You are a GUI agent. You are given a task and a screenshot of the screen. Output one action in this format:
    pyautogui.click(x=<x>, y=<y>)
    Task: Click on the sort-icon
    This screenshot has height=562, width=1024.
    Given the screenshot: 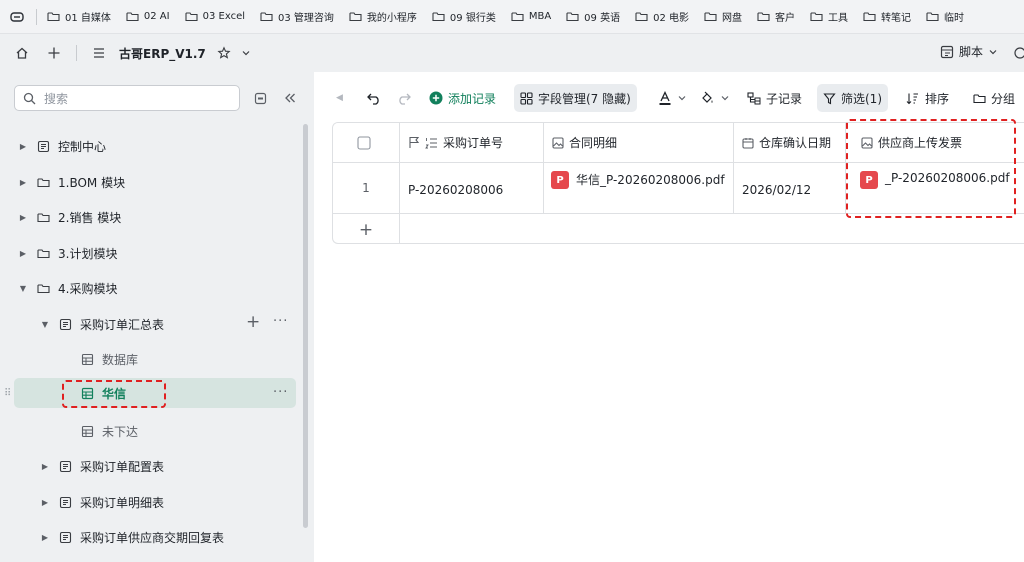 What is the action you would take?
    pyautogui.click(x=912, y=98)
    